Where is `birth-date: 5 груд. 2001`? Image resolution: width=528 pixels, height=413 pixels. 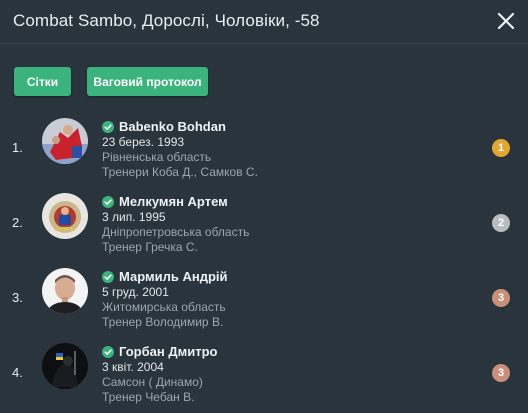 birth-date: 5 груд. 2001 is located at coordinates (135, 292).